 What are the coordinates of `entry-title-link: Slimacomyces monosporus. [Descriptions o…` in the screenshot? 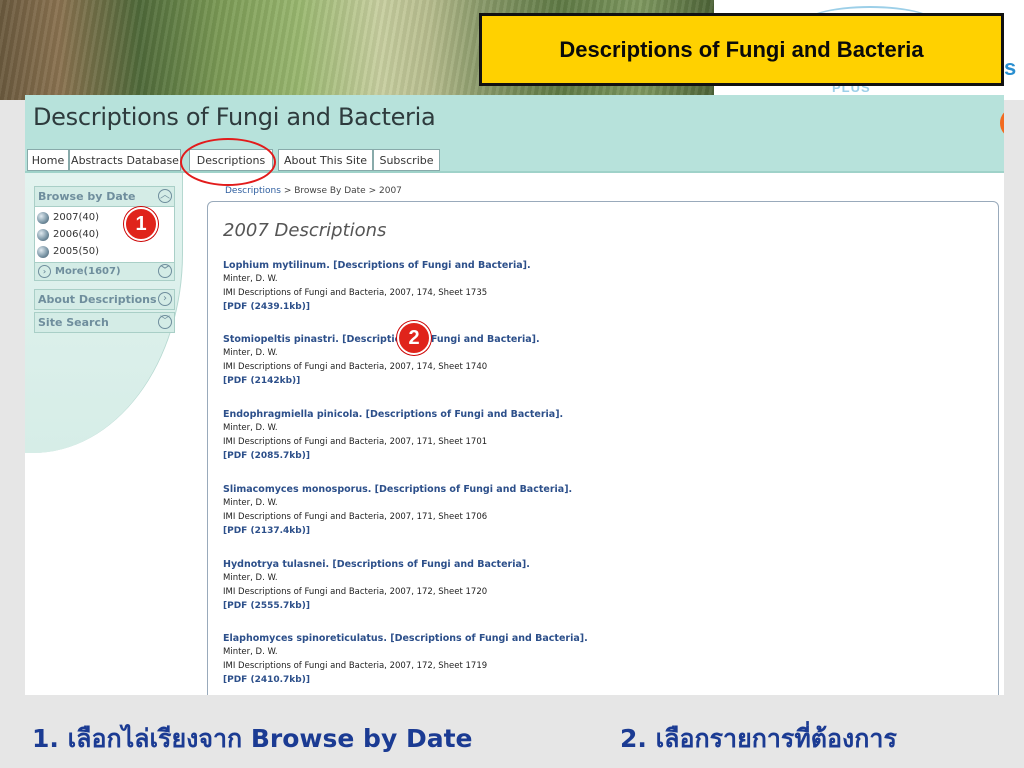 It's located at (483, 491).